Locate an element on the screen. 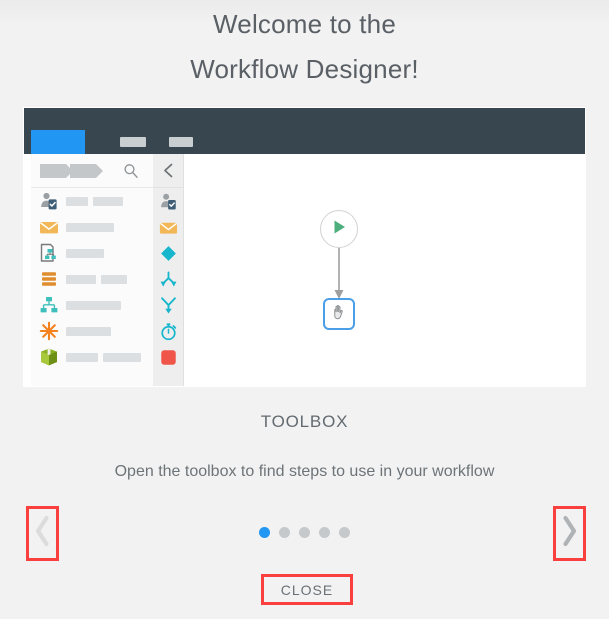 This screenshot has width=609, height=619. play-icon is located at coordinates (339, 229).